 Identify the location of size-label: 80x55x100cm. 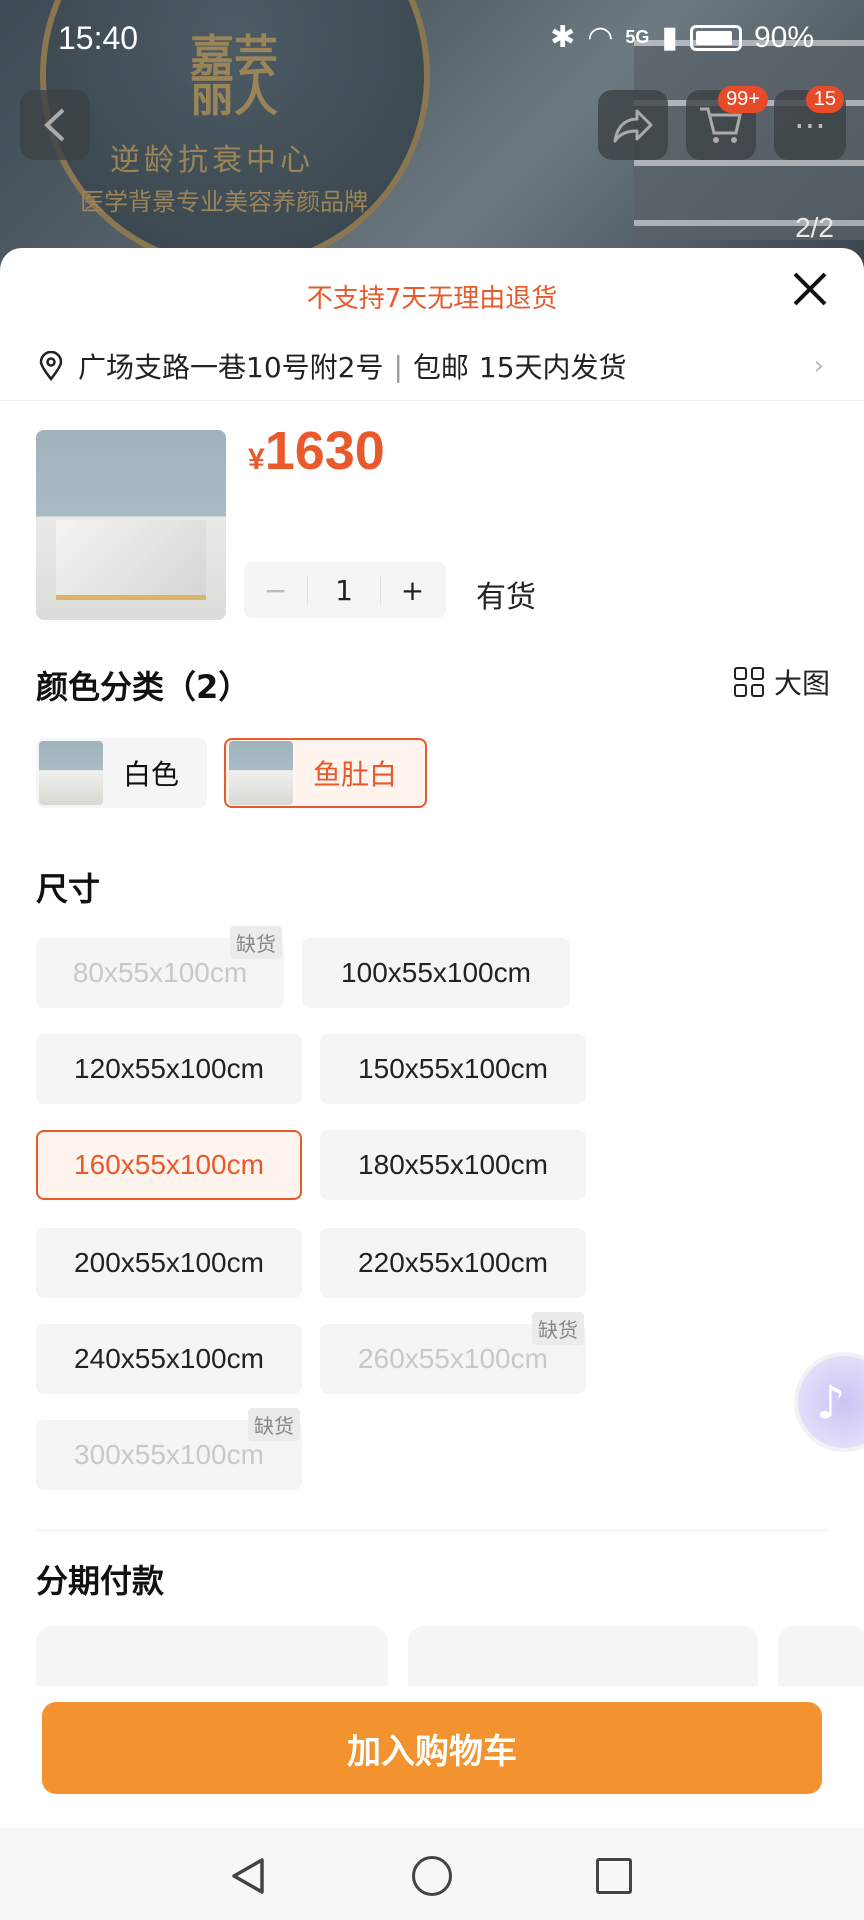
(160, 972).